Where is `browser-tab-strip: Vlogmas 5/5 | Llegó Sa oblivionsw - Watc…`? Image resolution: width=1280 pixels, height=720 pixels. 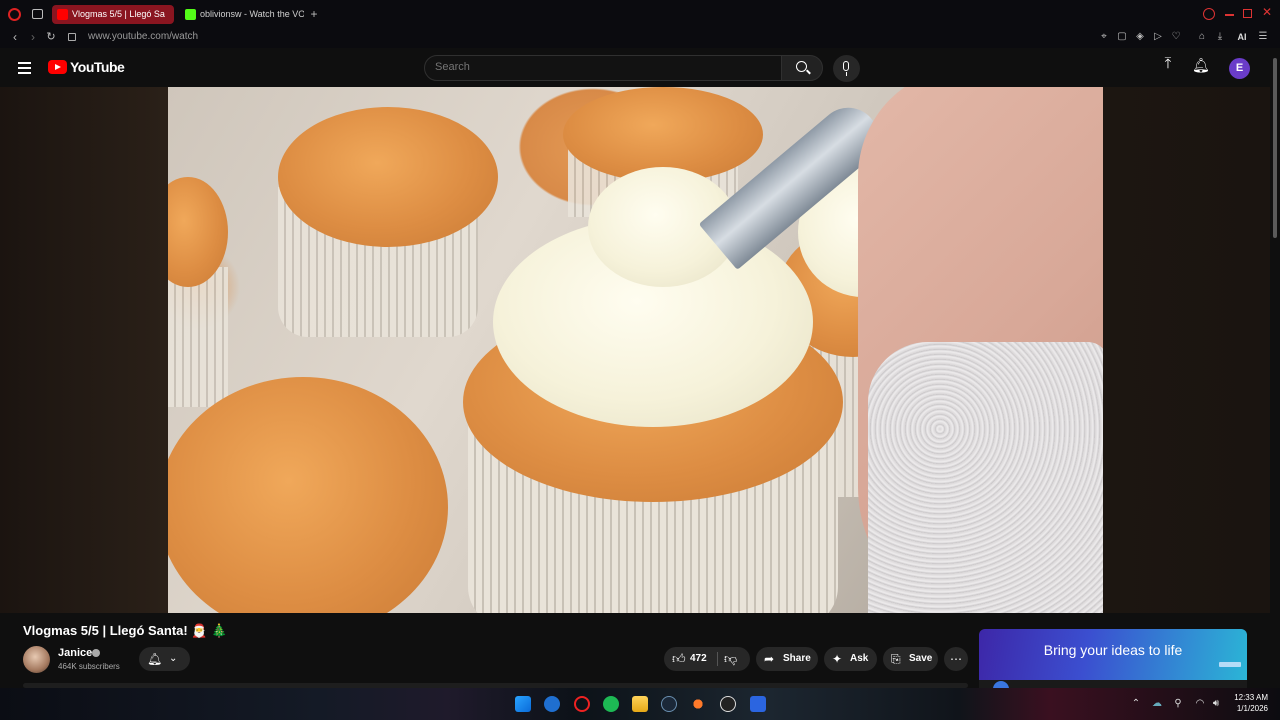
browser-tab-strip: Vlogmas 5/5 | Llegó Sa oblivionsw - Watc… is located at coordinates (640, 14).